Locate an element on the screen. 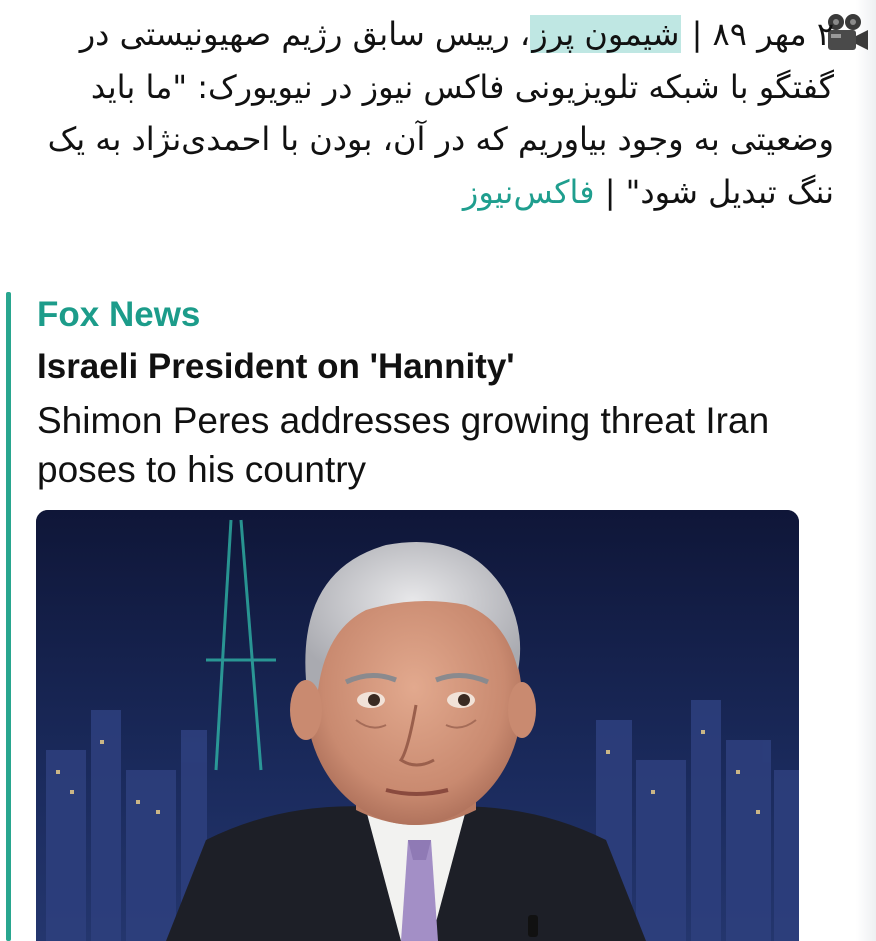  highlighted-name: شیمون پرز is located at coordinates (606, 34).